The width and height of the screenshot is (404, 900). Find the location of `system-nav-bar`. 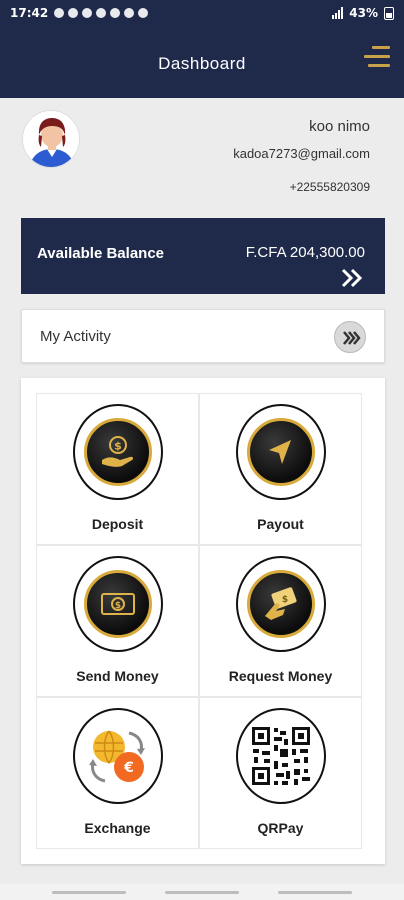

system-nav-bar is located at coordinates (202, 892).